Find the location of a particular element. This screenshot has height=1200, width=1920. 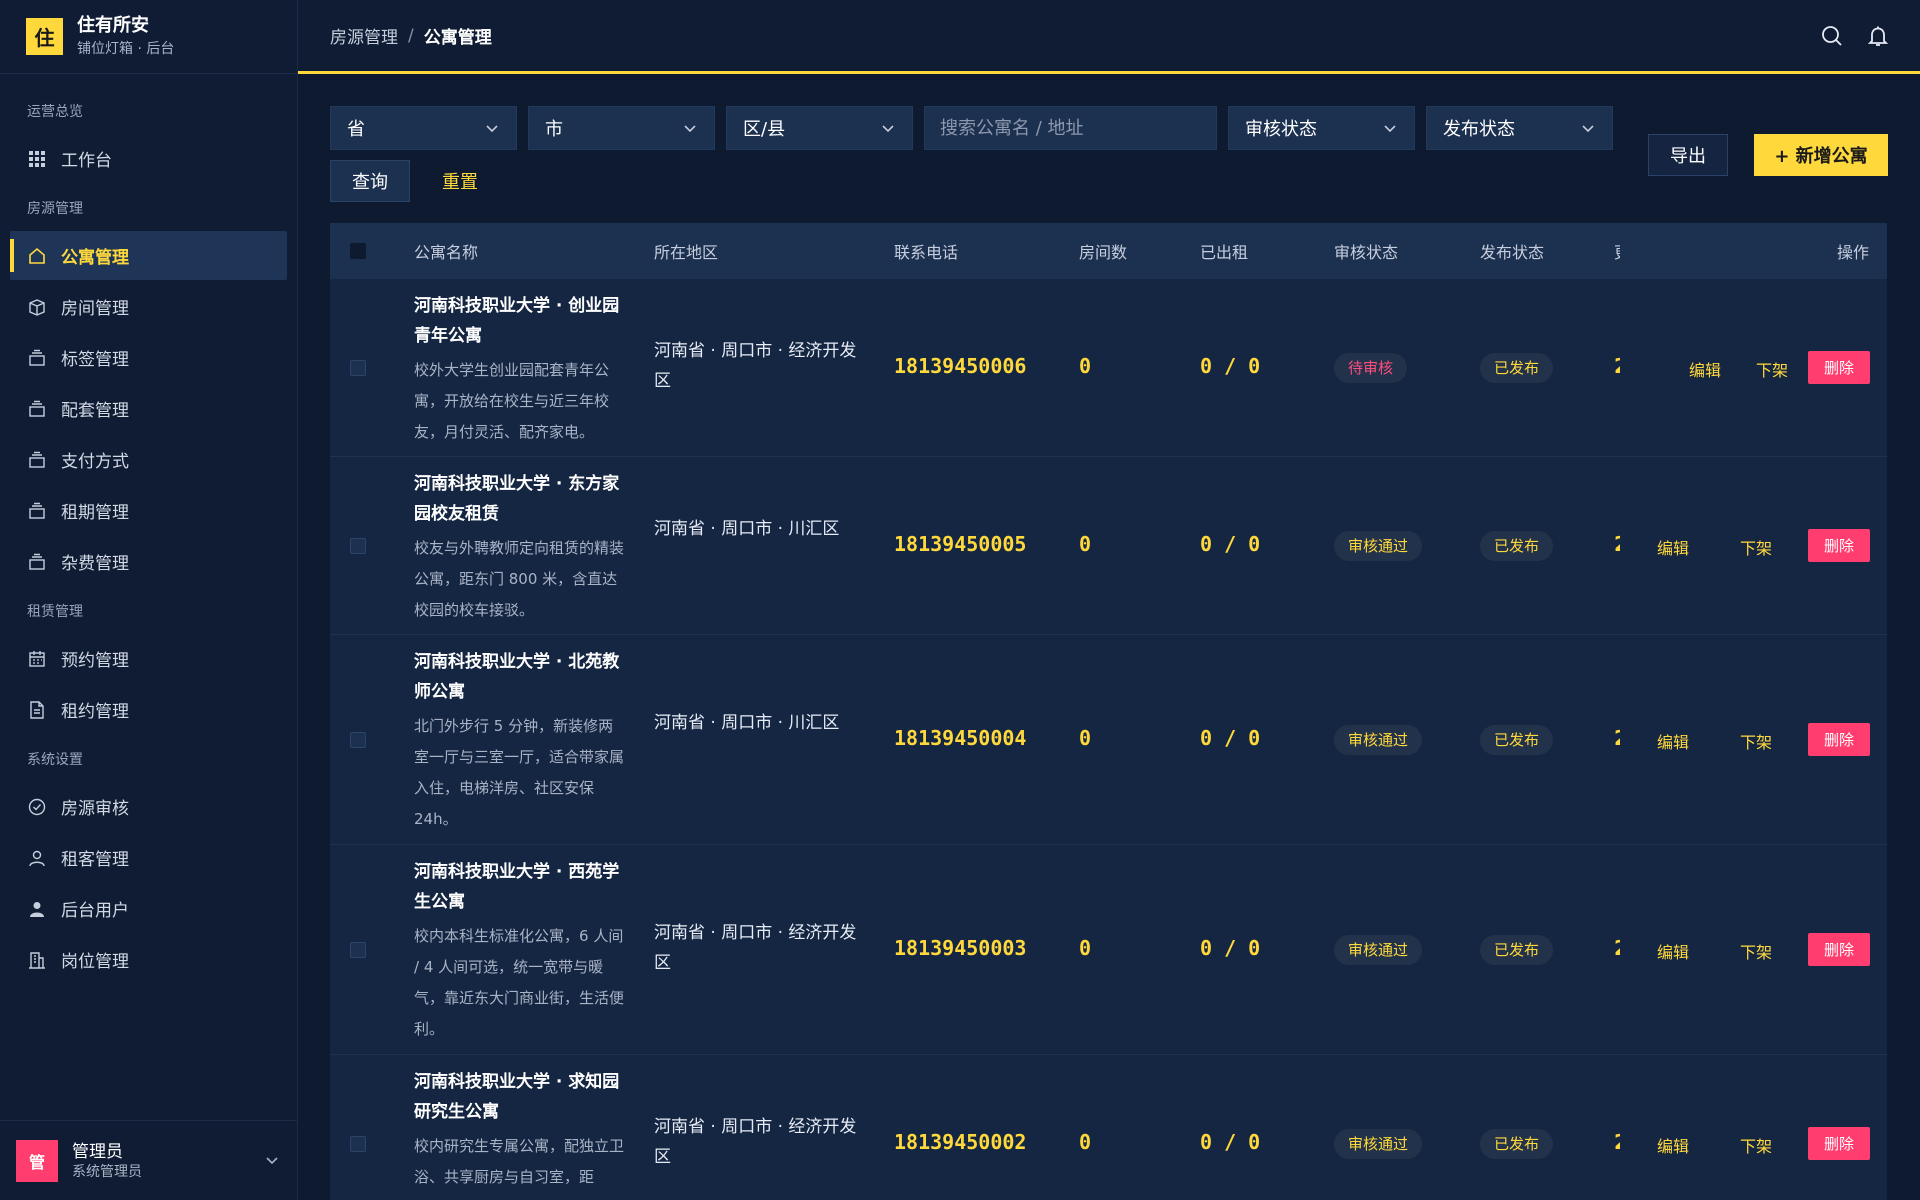

publish-status-select: 发布状态 is located at coordinates (1519, 128).